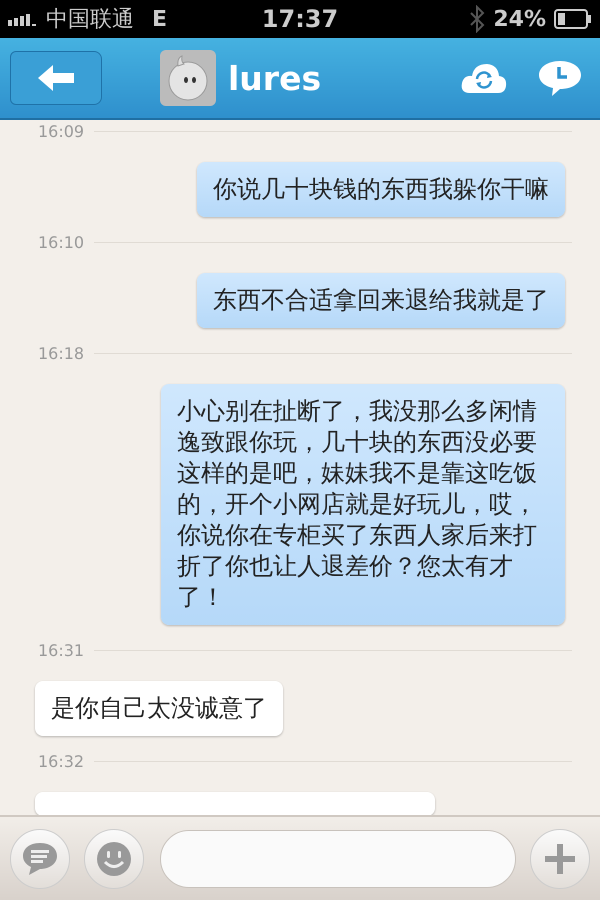 Image resolution: width=600 pixels, height=900 pixels. I want to click on cloud-sync-icon, so click(484, 78).